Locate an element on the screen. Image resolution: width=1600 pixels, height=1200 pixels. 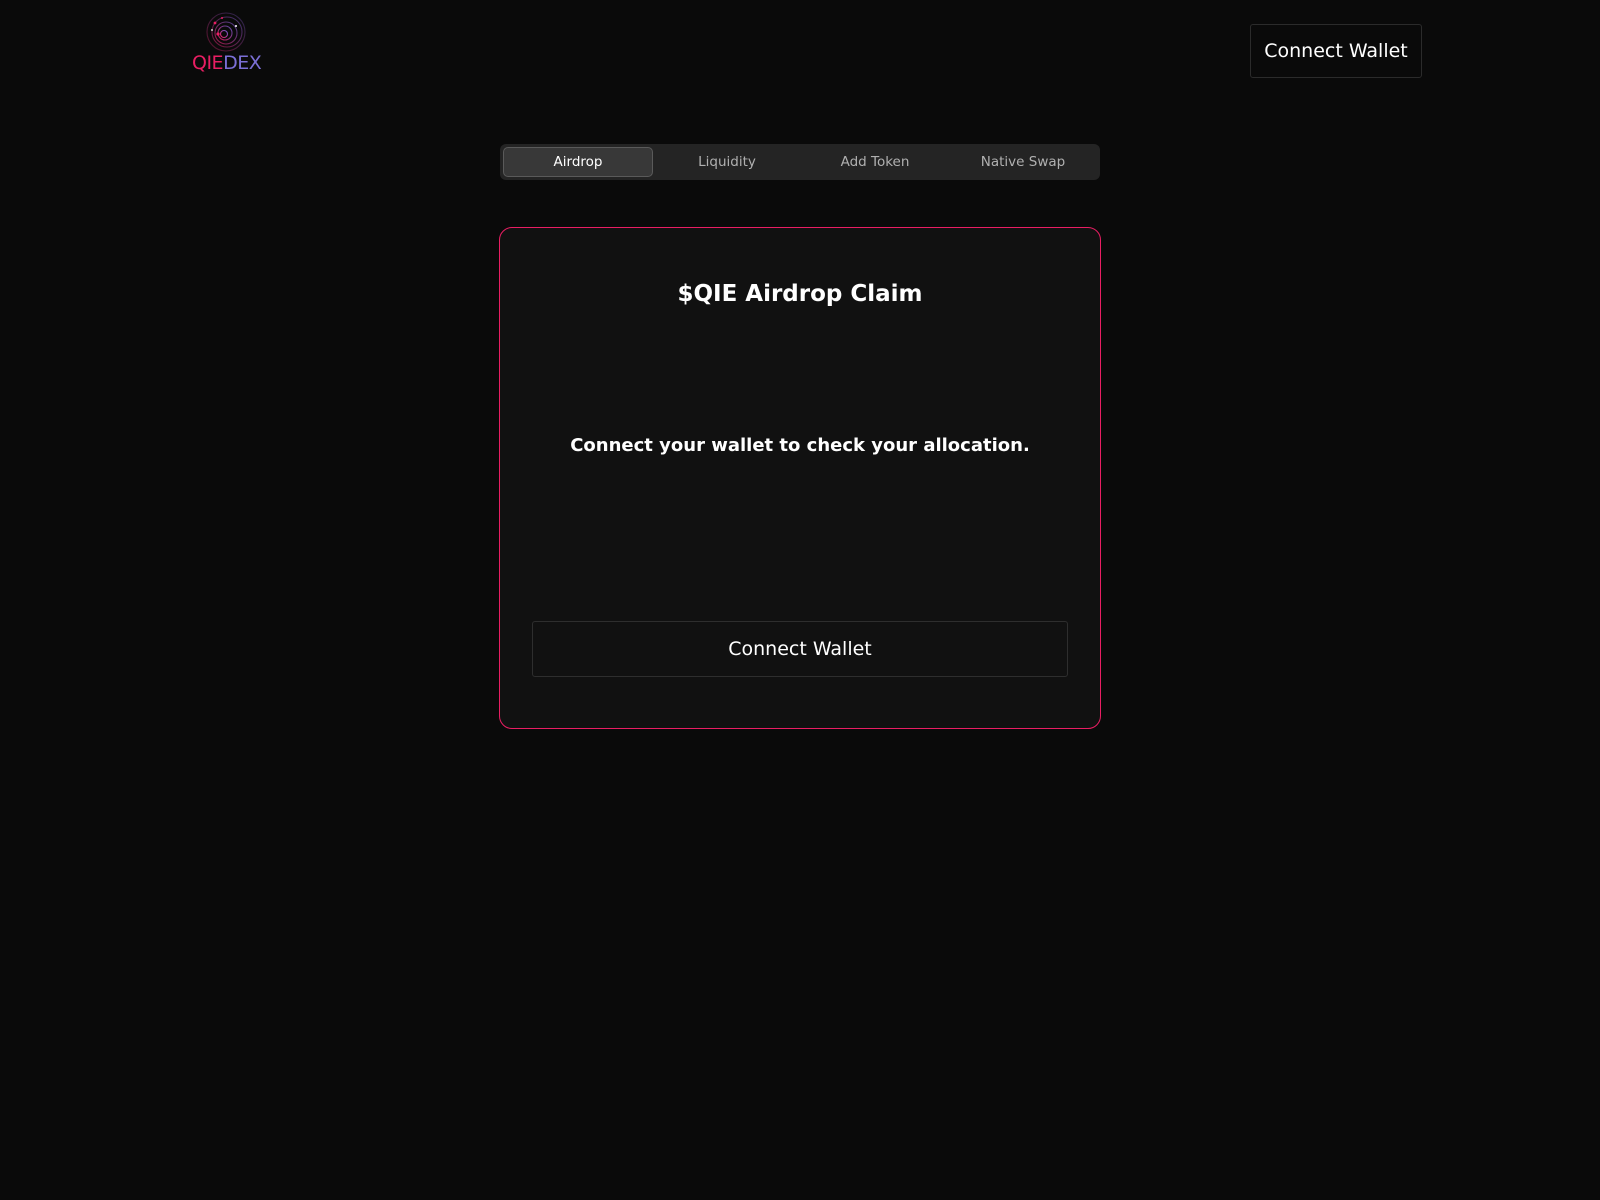
logo-wordmark: QIEDEX is located at coordinates (227, 63).